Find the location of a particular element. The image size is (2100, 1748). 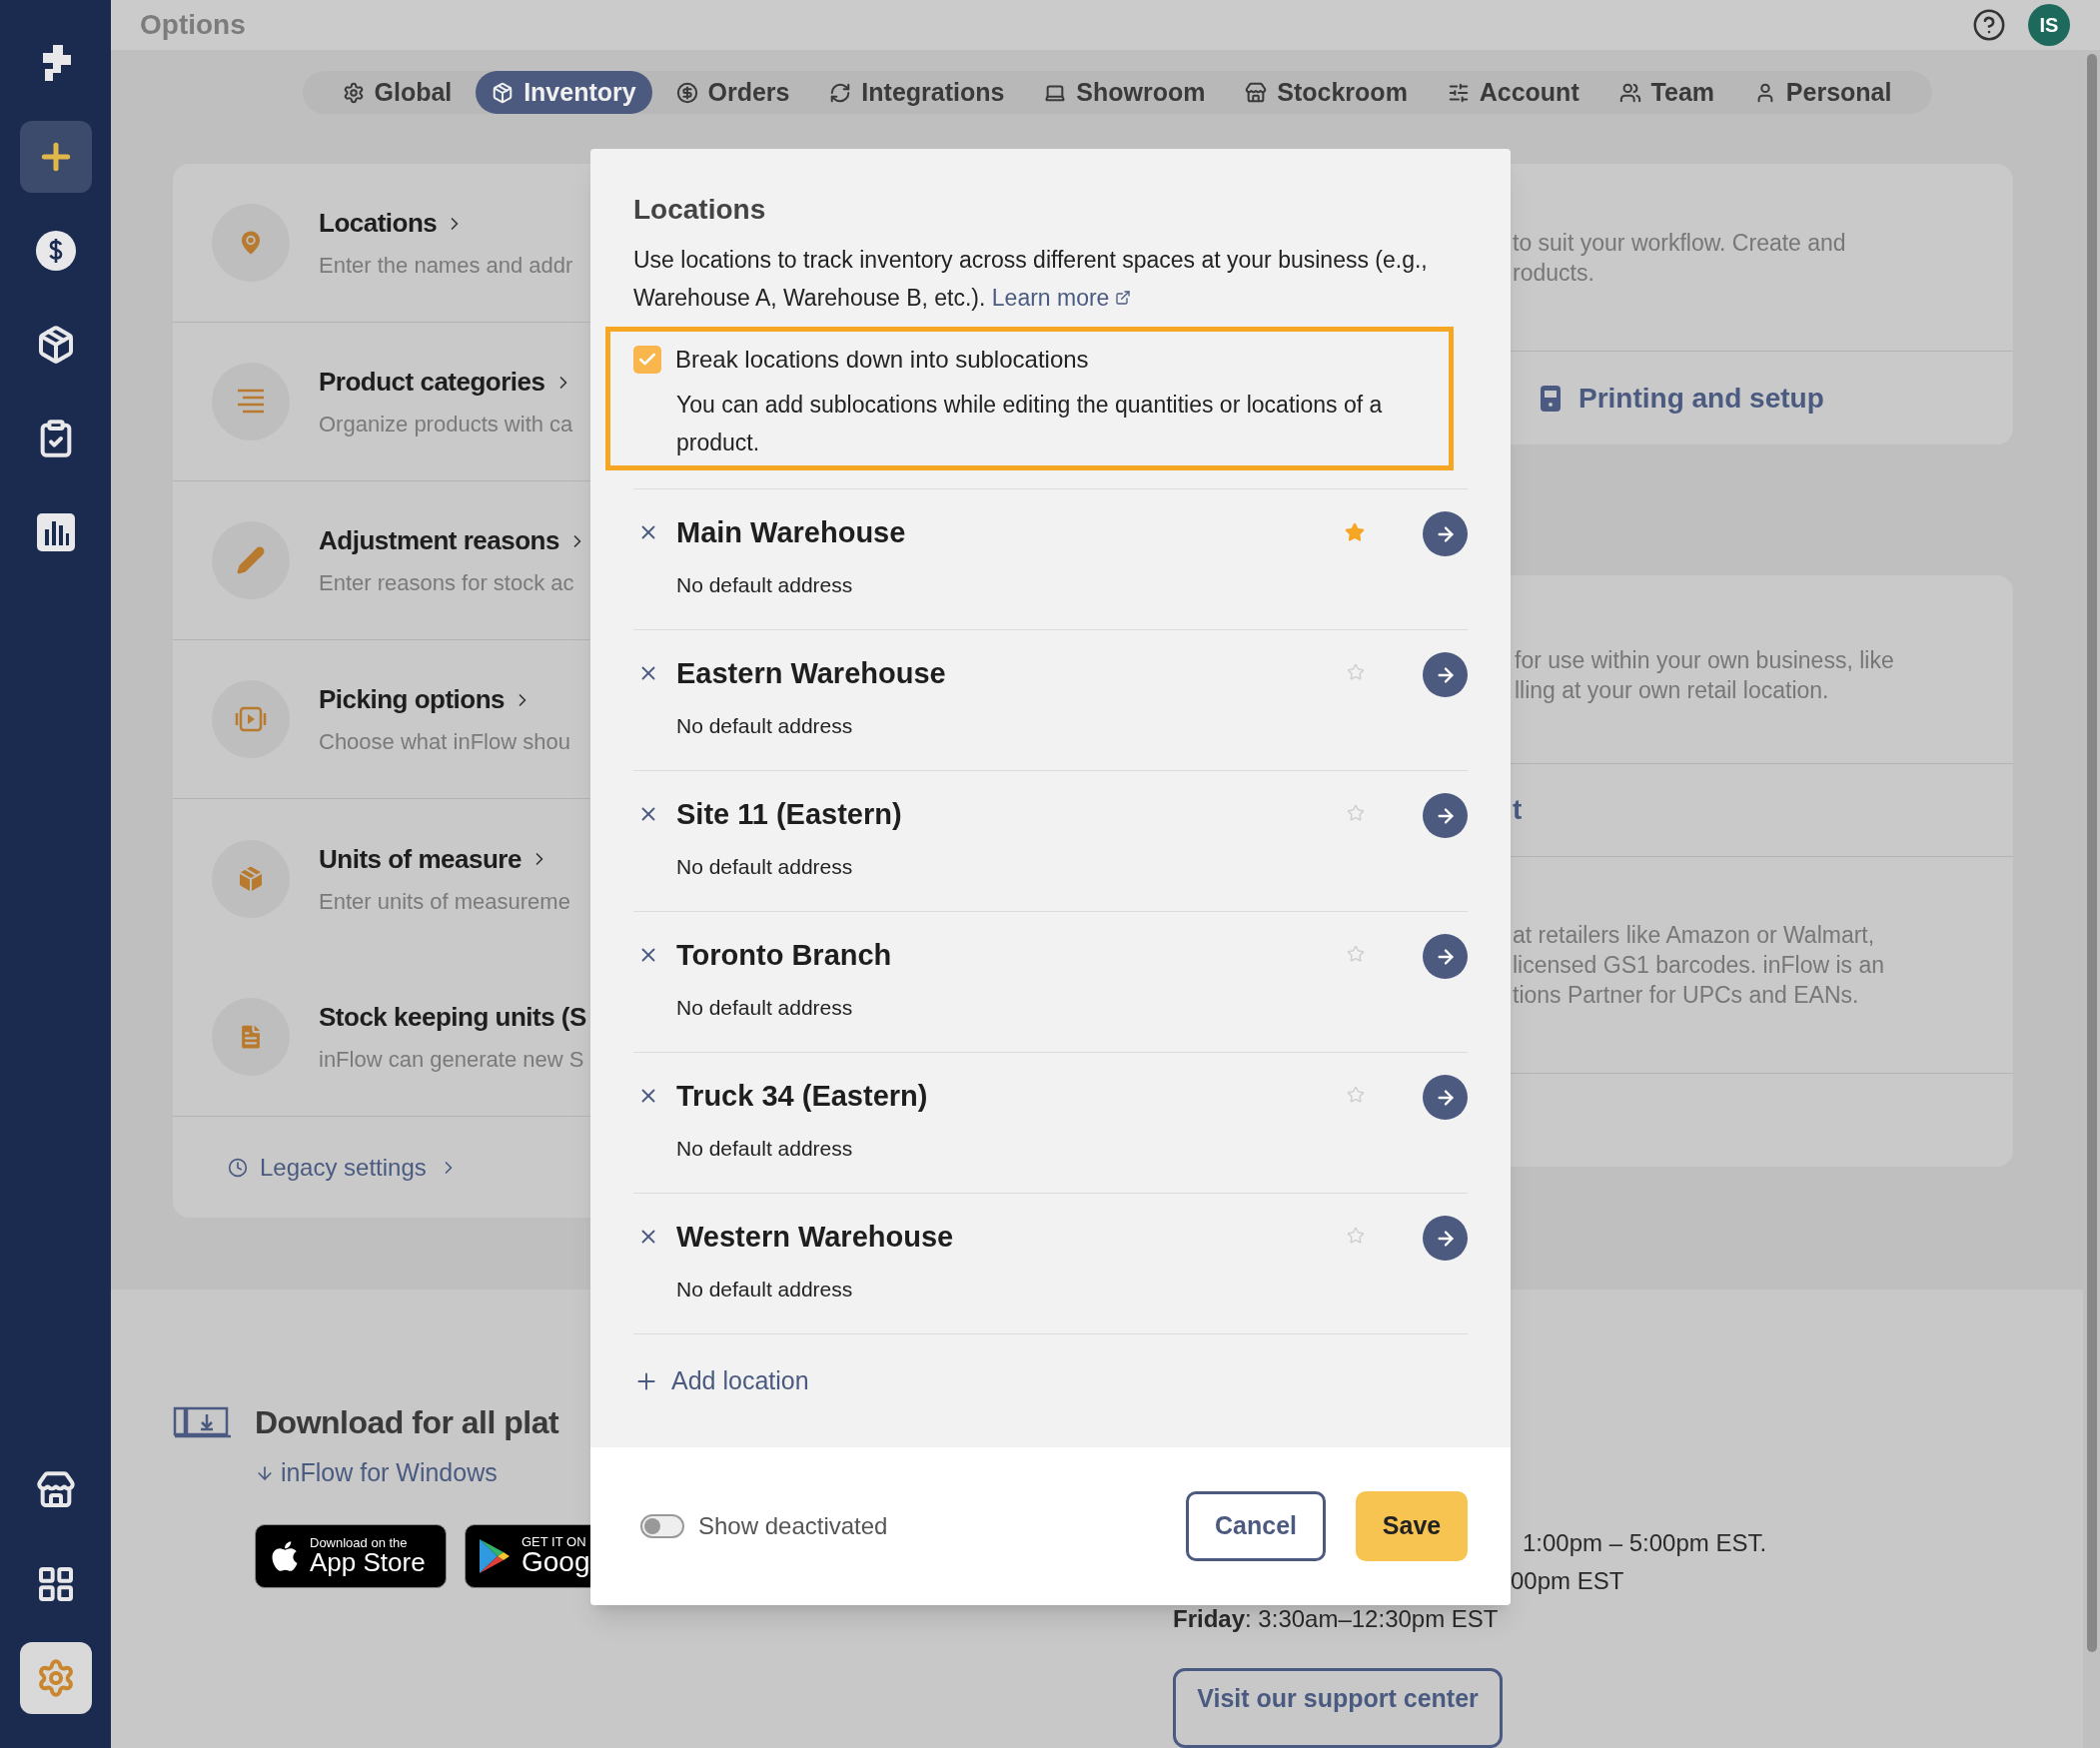

card-text: tions Partner for UPCs and EANs. is located at coordinates (1687, 996).